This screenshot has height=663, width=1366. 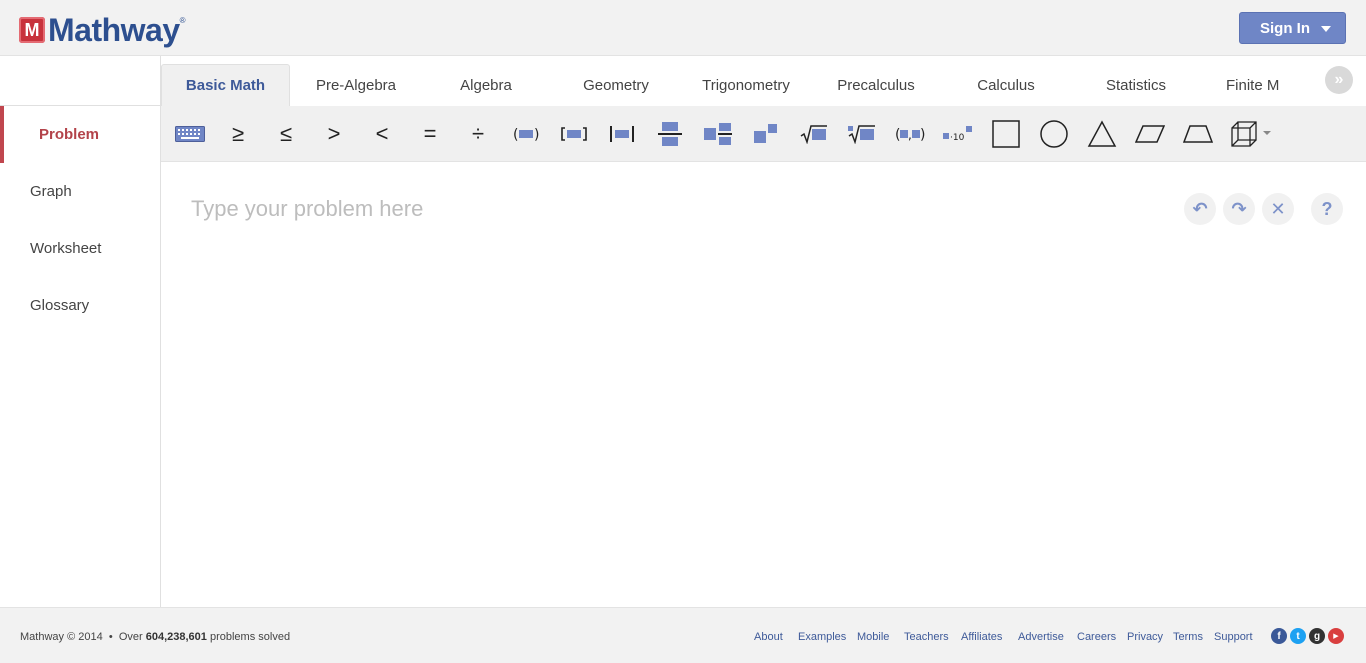 What do you see at coordinates (616, 85) in the screenshot?
I see `tab-geometry: Geometry` at bounding box center [616, 85].